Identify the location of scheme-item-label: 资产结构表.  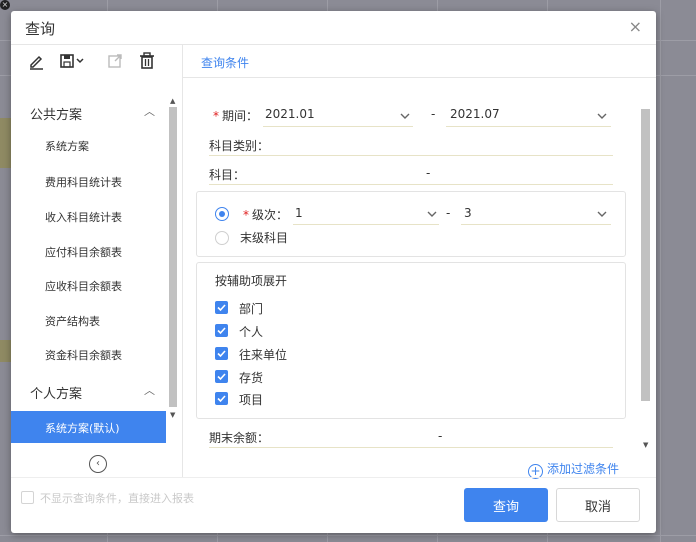
(72, 321).